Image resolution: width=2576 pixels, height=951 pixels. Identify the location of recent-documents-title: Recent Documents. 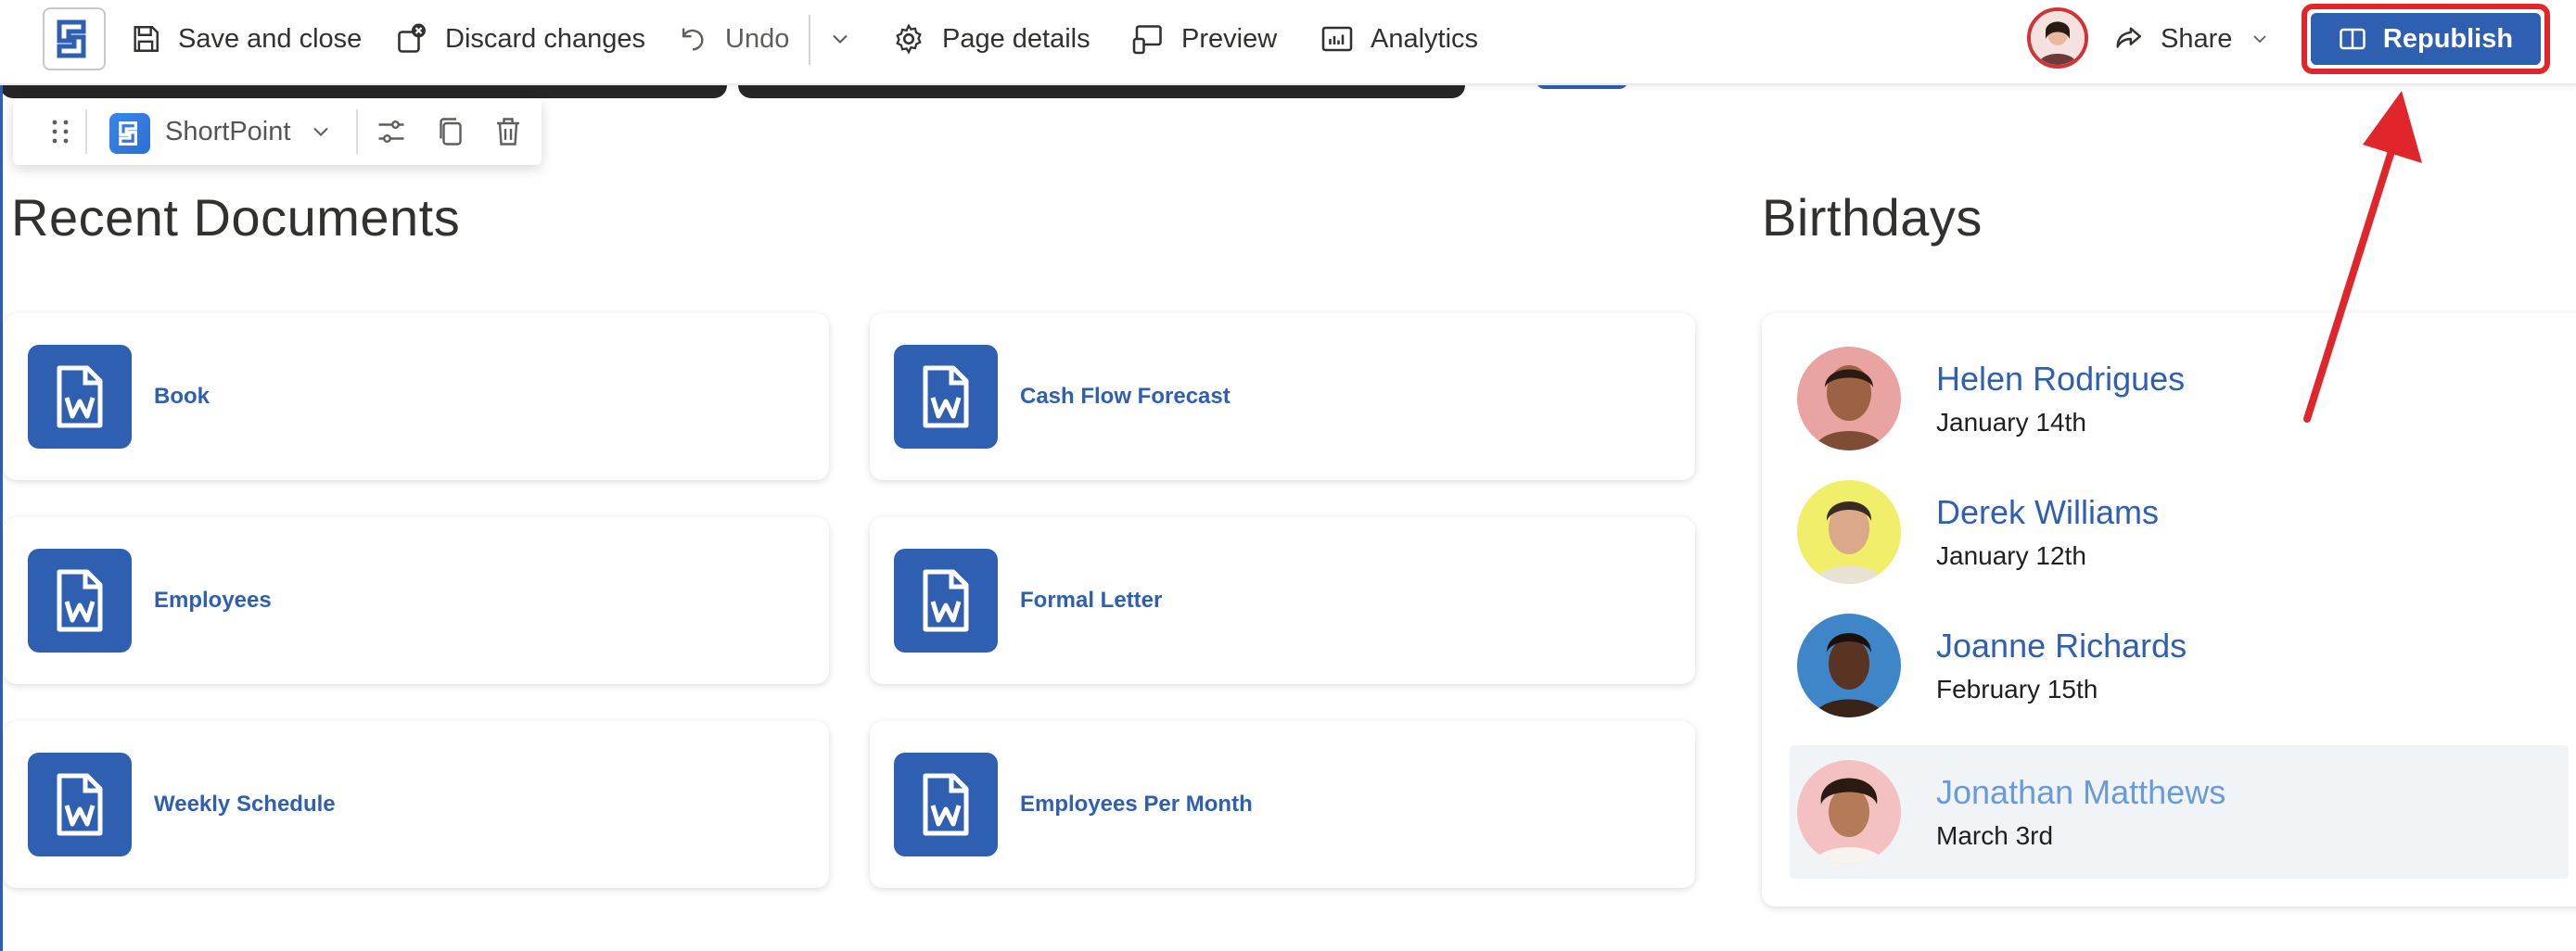
(236, 217).